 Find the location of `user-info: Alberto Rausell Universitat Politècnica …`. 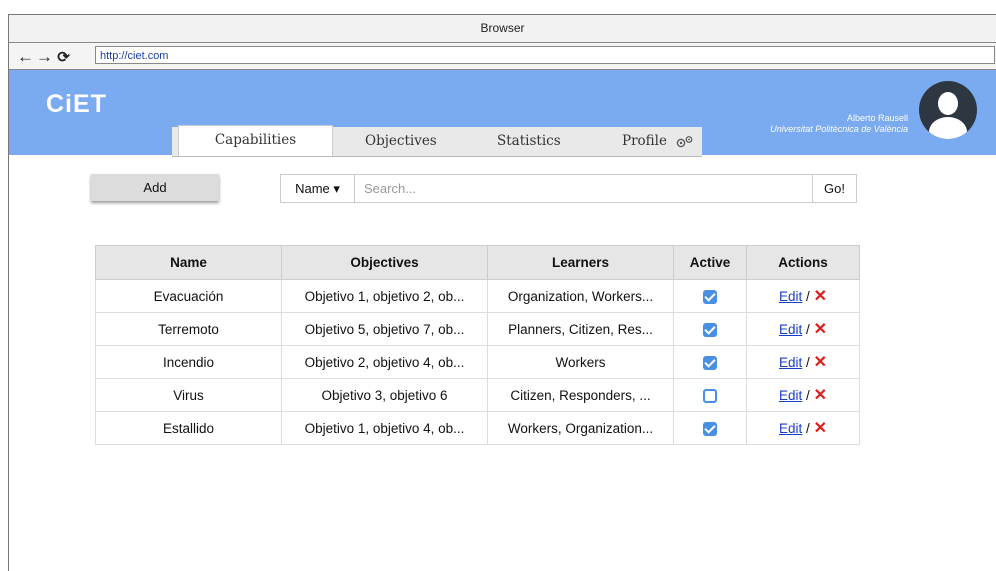

user-info: Alberto Rausell Universitat Politècnica … is located at coordinates (839, 124).